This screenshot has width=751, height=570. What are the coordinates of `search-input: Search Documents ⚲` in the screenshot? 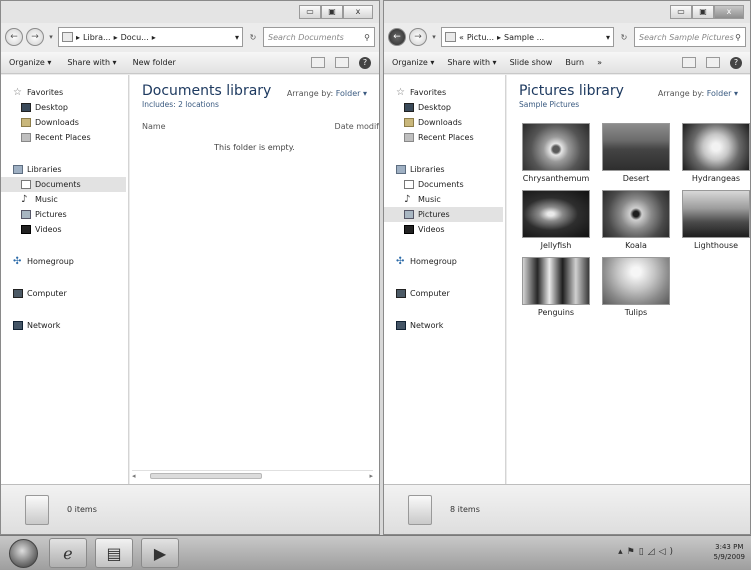 It's located at (319, 37).